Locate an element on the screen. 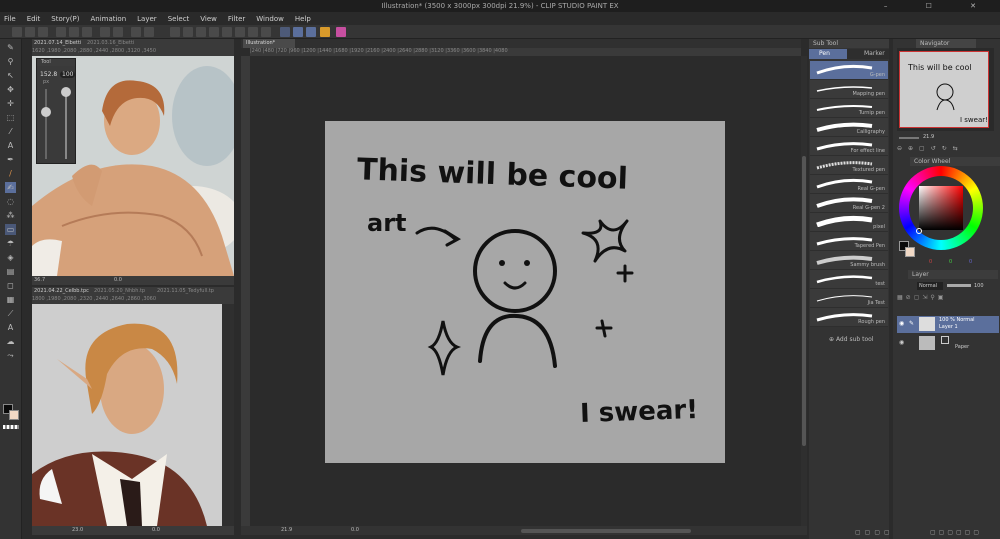 The image size is (1000, 539). transparent-swatch is located at coordinates (11, 427).